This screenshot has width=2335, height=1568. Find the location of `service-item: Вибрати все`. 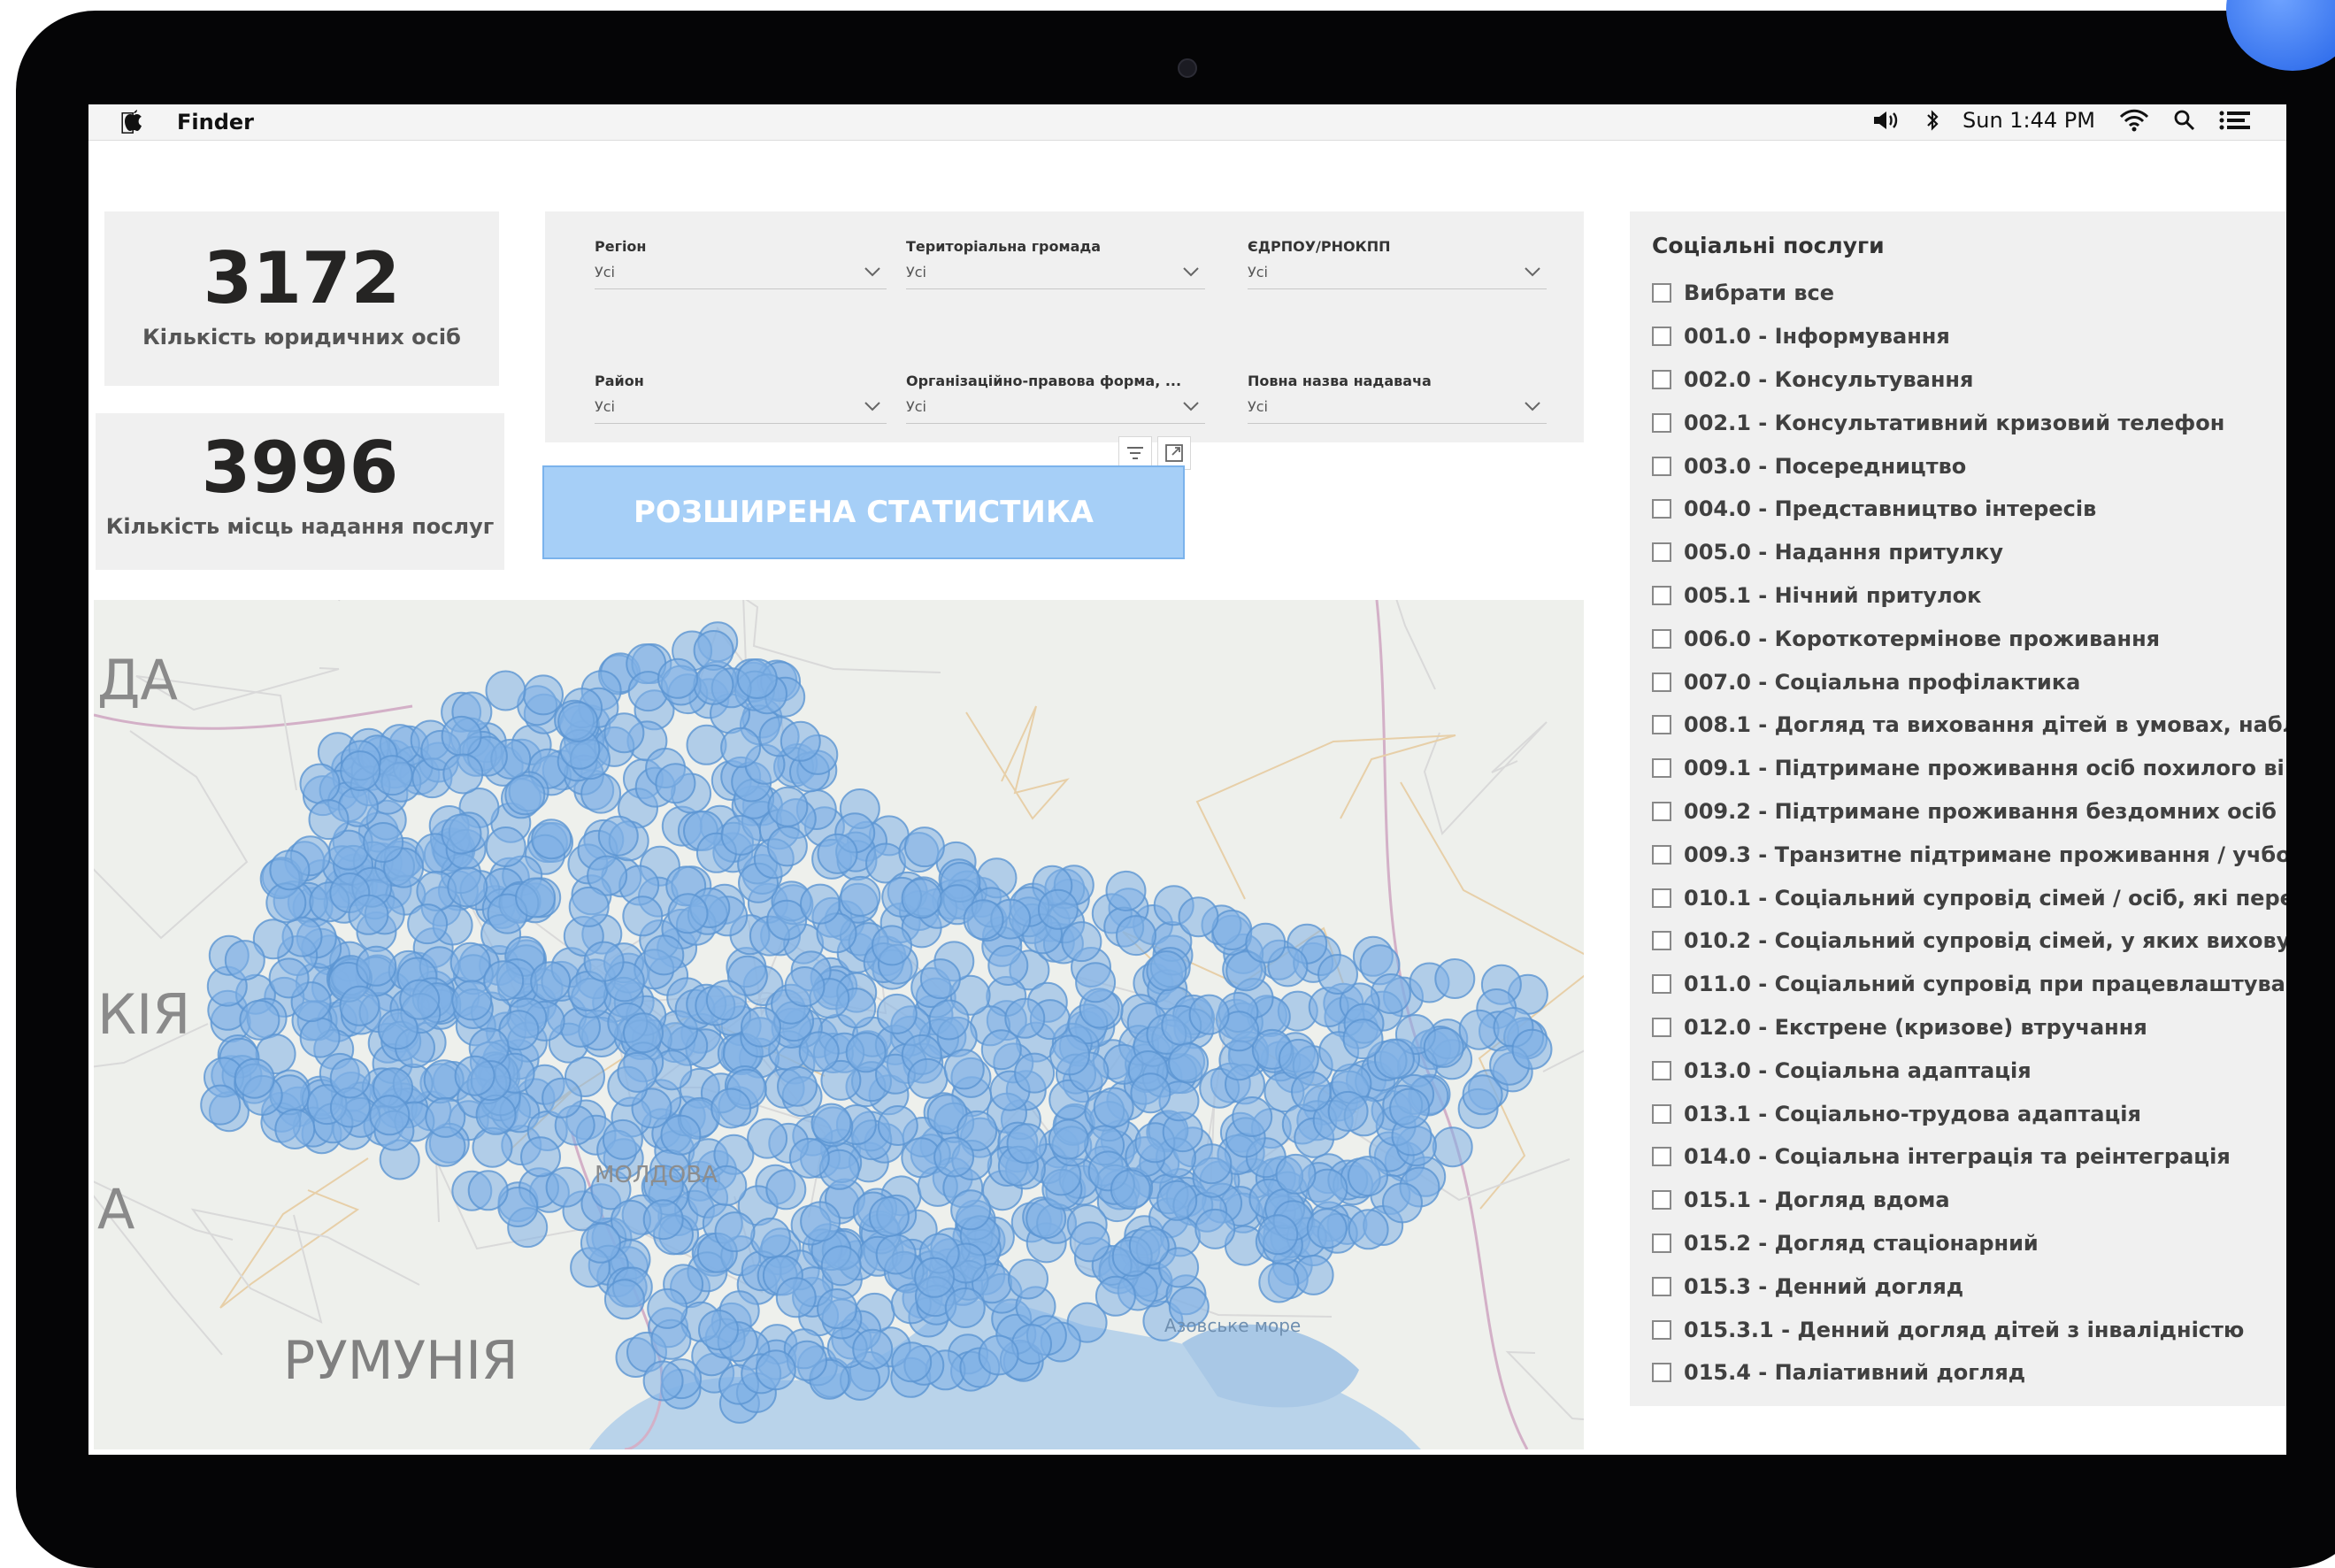

service-item: Вибрати все is located at coordinates (1969, 293).